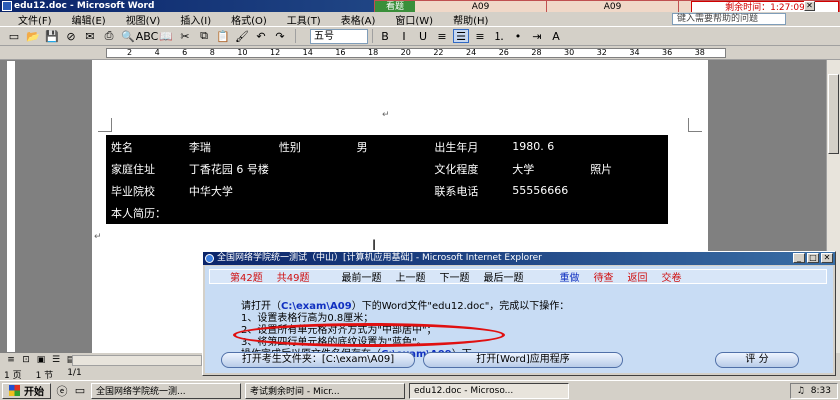  What do you see at coordinates (316, 306) in the screenshot?
I see `instruction-path: C:\exam\A09` at bounding box center [316, 306].